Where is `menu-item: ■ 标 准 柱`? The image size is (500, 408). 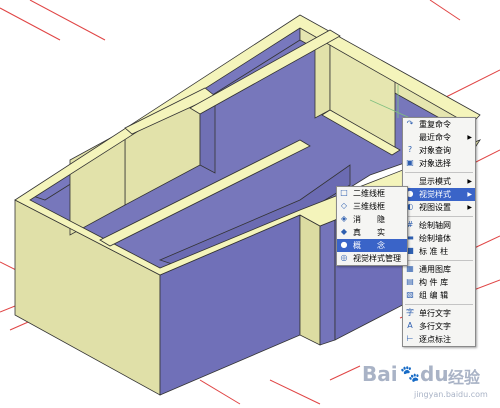
menu-item: ■ 标 准 柱 is located at coordinates (439, 251).